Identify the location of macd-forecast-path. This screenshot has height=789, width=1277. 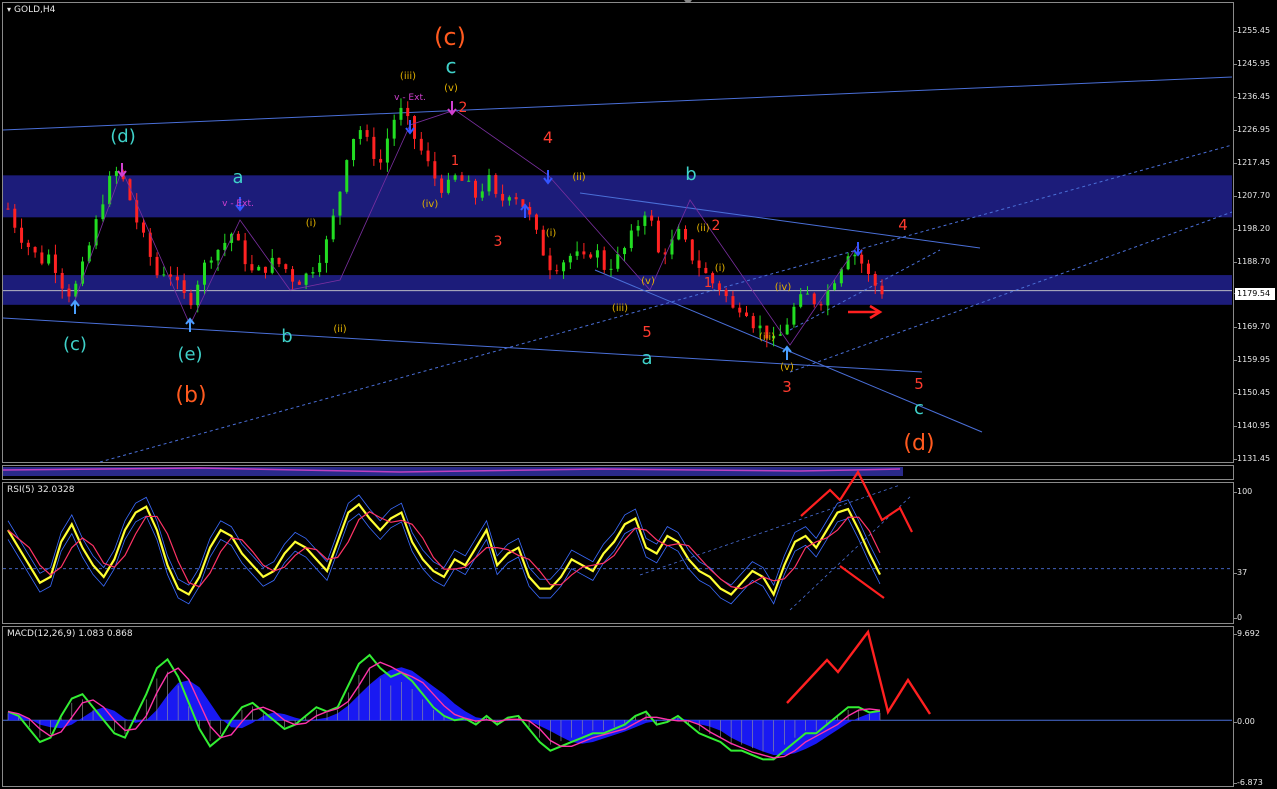
(859, 672).